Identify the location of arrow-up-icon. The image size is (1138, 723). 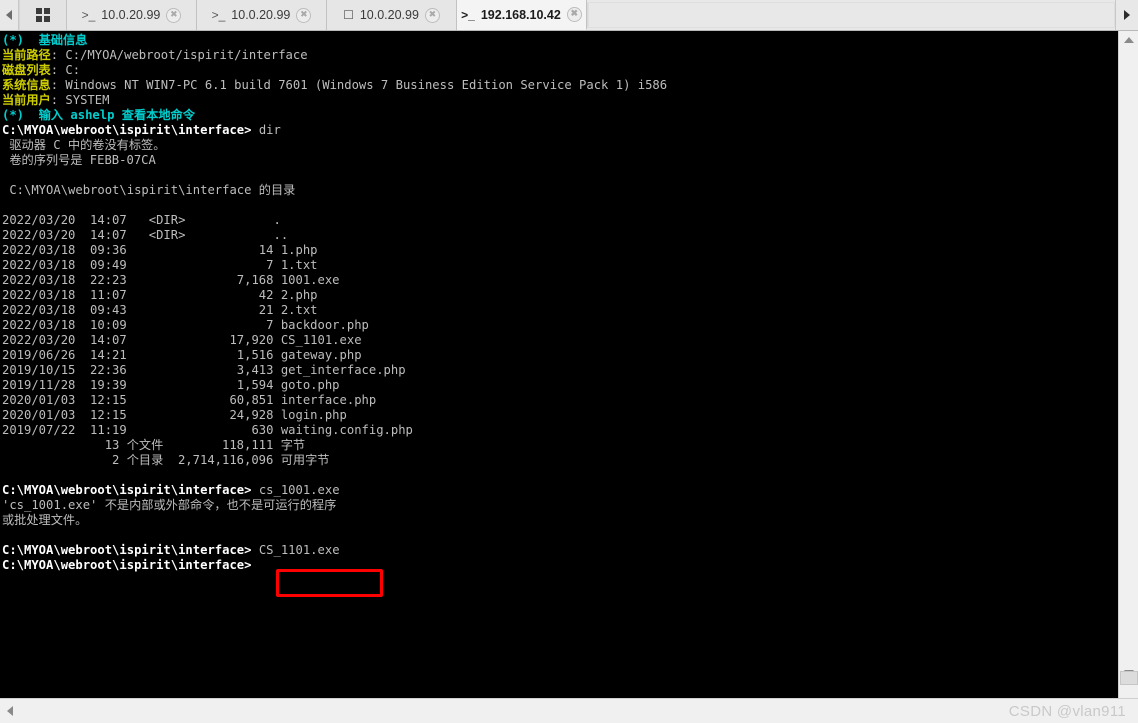
(1128, 40).